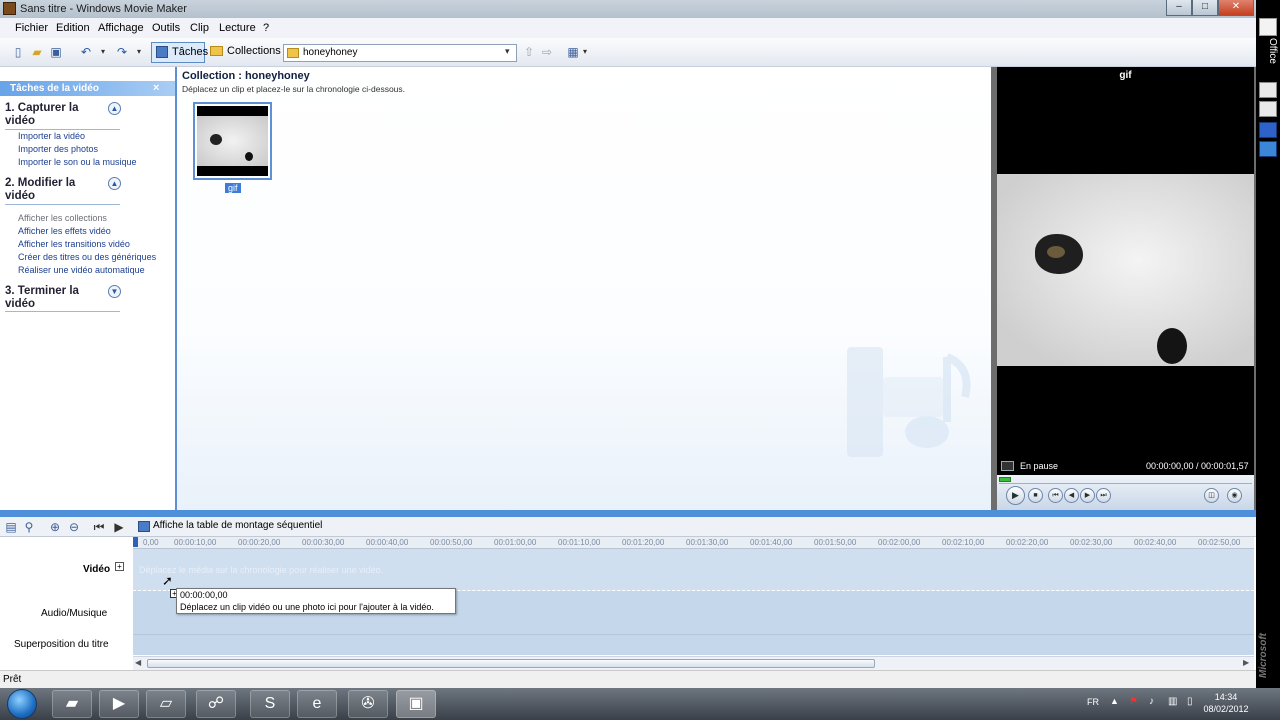  I want to click on new-folder-icon: ⇨, so click(547, 52).